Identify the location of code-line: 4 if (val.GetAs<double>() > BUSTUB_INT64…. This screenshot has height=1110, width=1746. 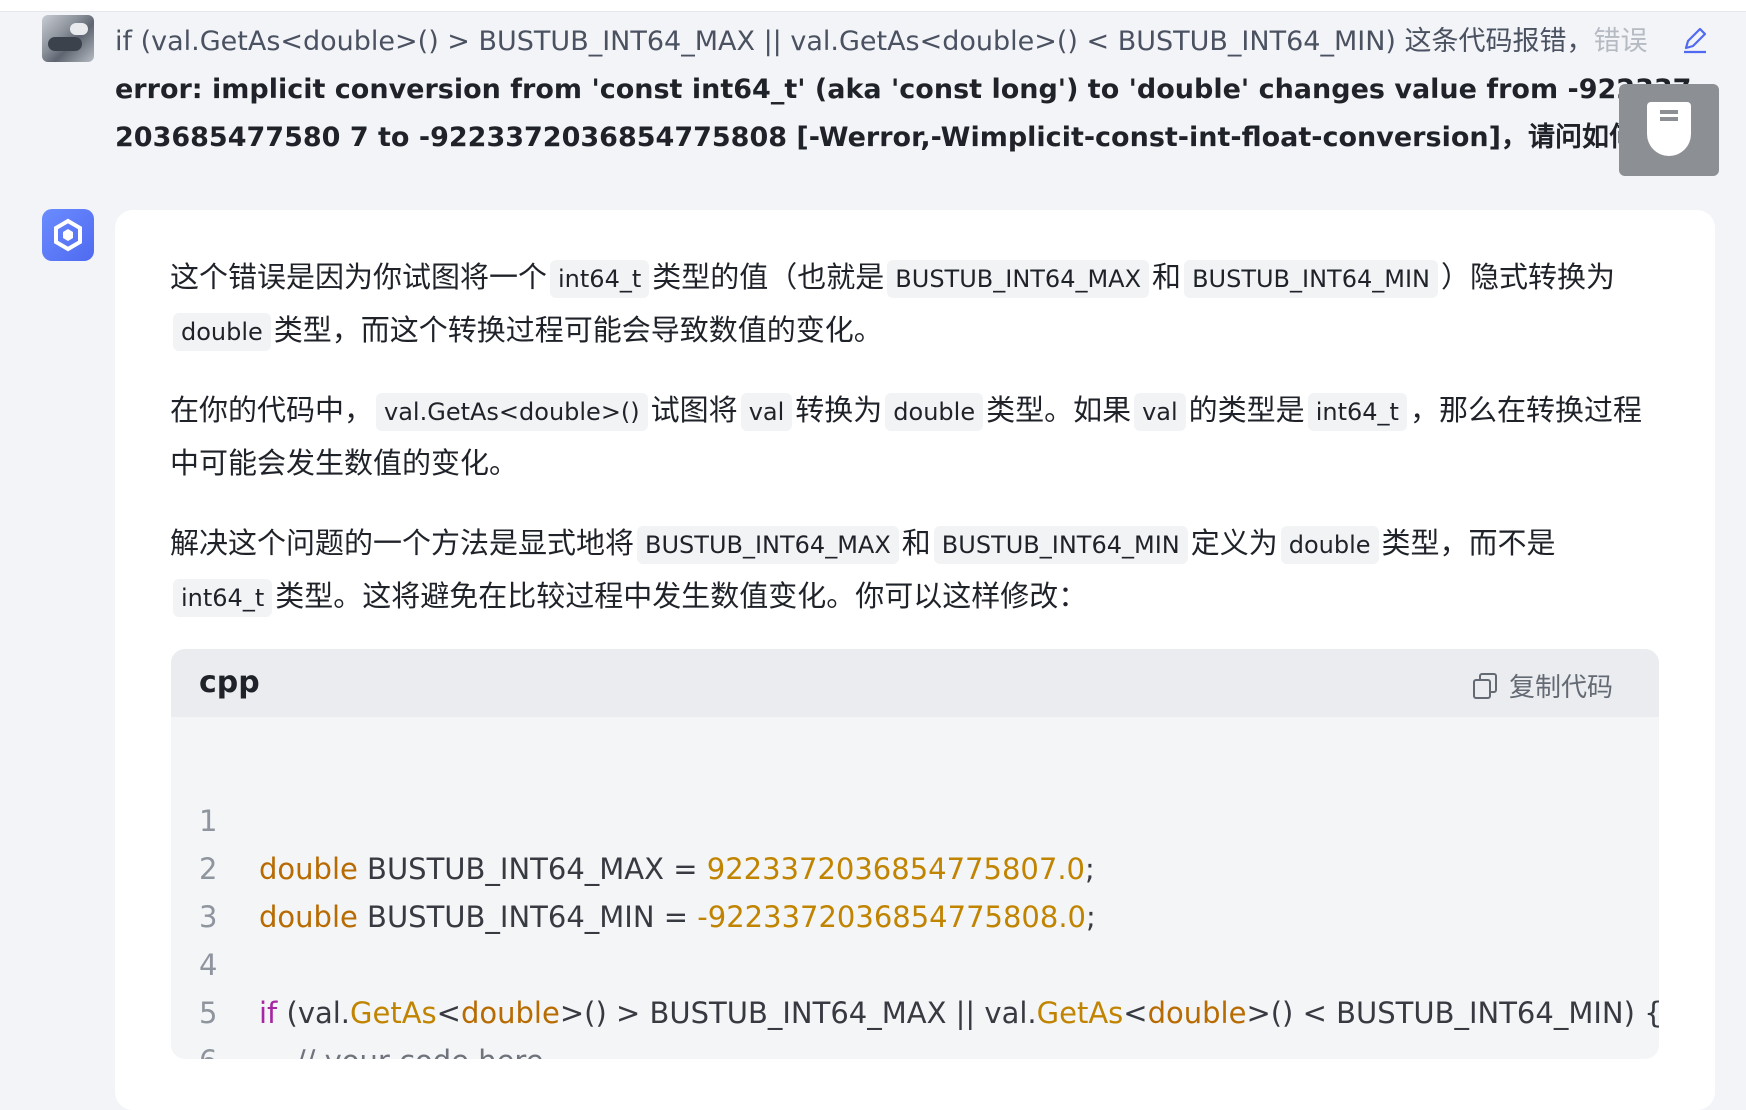
(915, 961).